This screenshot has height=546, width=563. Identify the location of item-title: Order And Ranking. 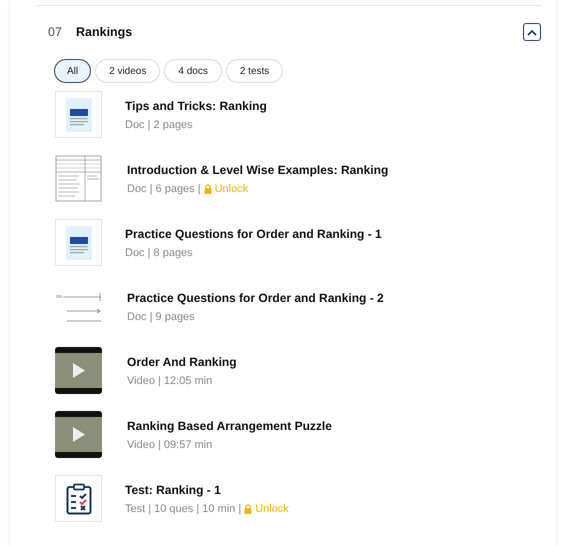
(182, 361).